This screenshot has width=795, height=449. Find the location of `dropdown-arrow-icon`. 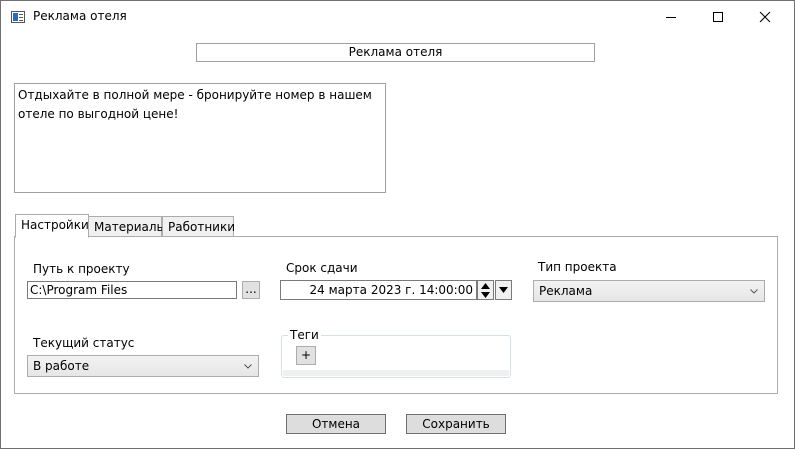

dropdown-arrow-icon is located at coordinates (503, 290).